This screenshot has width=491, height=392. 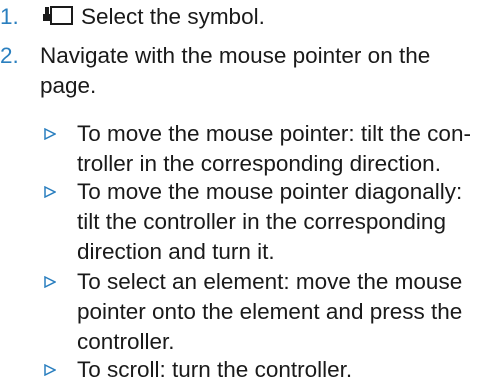 I want to click on bullet-line: To move the mouse pointer: tilt the con-, so click(x=274, y=133).